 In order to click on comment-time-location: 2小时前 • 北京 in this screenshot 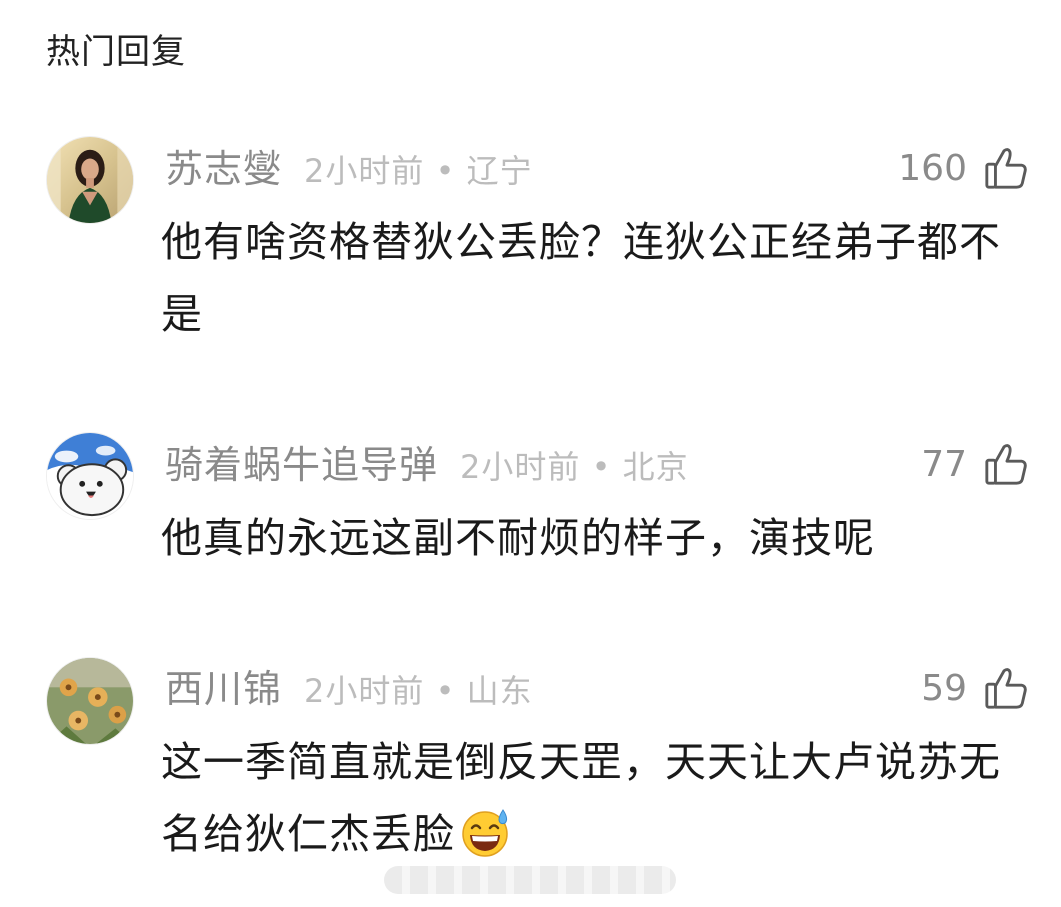, I will do `click(574, 467)`.